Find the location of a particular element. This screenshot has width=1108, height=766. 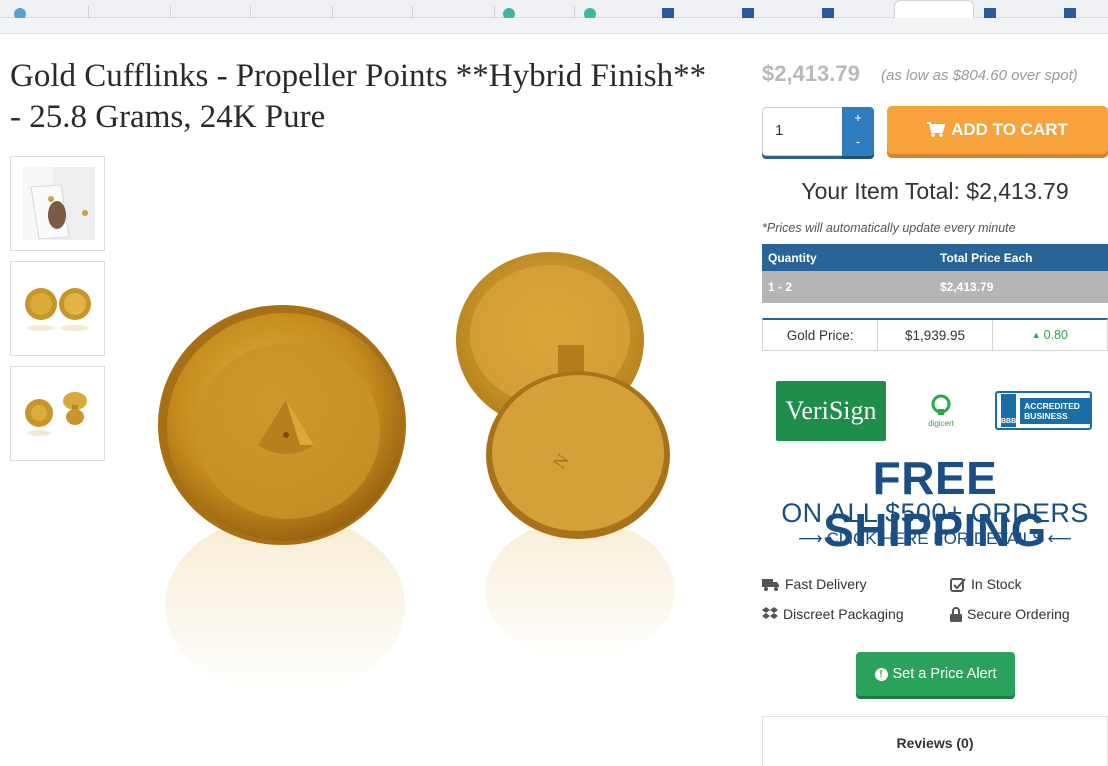

free-shipping-details-link: ⟶ CLICK HERE FOR DETAILS ⟵ is located at coordinates (935, 539).